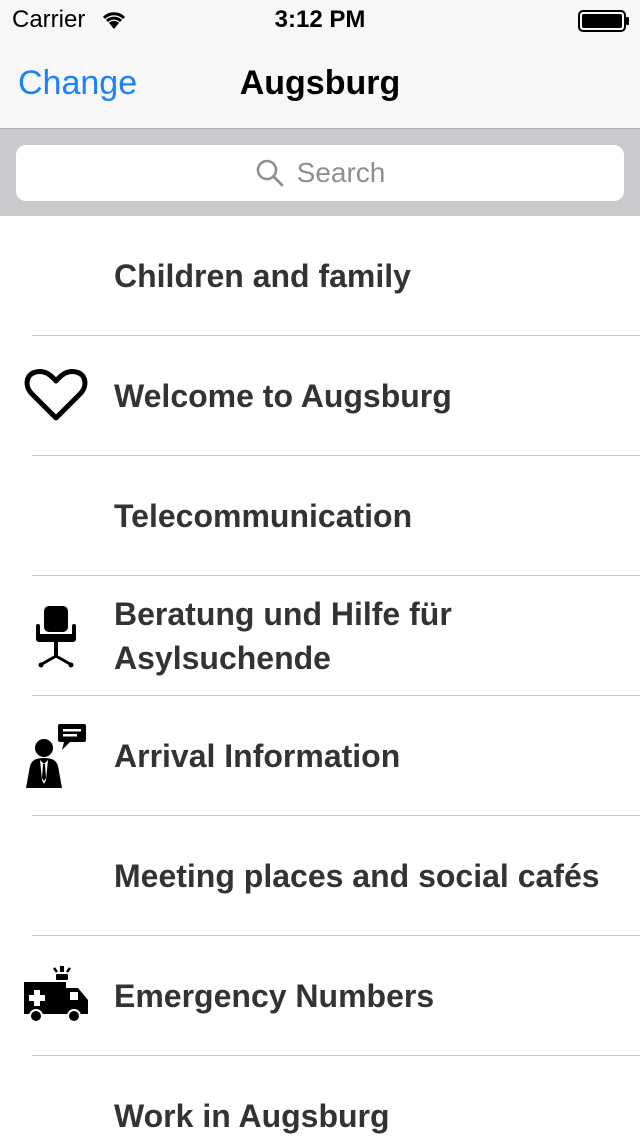 The height and width of the screenshot is (1136, 640). Describe the element at coordinates (257, 756) in the screenshot. I see `list-item-label: Arrival Information` at that location.